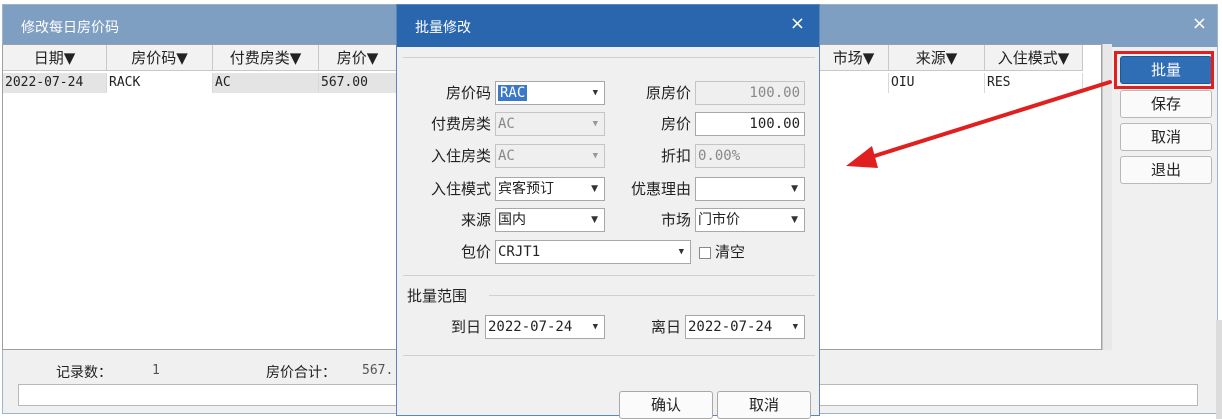 This screenshot has height=419, width=1222. What do you see at coordinates (156, 370) in the screenshot?
I see `record-count-value: 1` at bounding box center [156, 370].